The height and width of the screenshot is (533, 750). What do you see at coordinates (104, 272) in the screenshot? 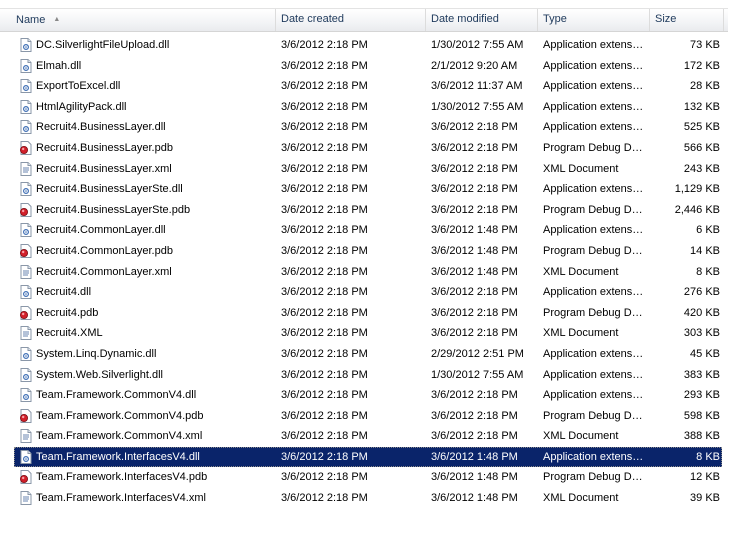
I see `file-name: Recruit4.CommonLayer.xml` at bounding box center [104, 272].